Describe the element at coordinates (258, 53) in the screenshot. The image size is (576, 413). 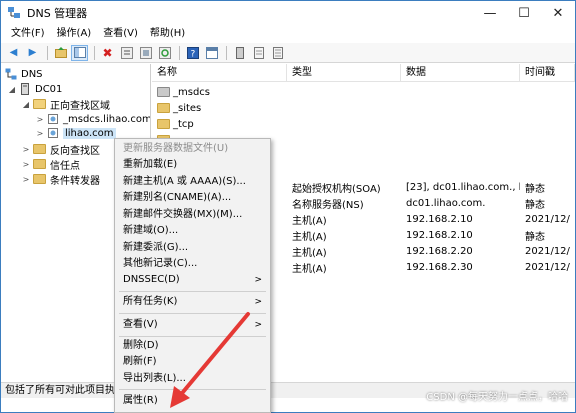
I see `file-icon` at that location.